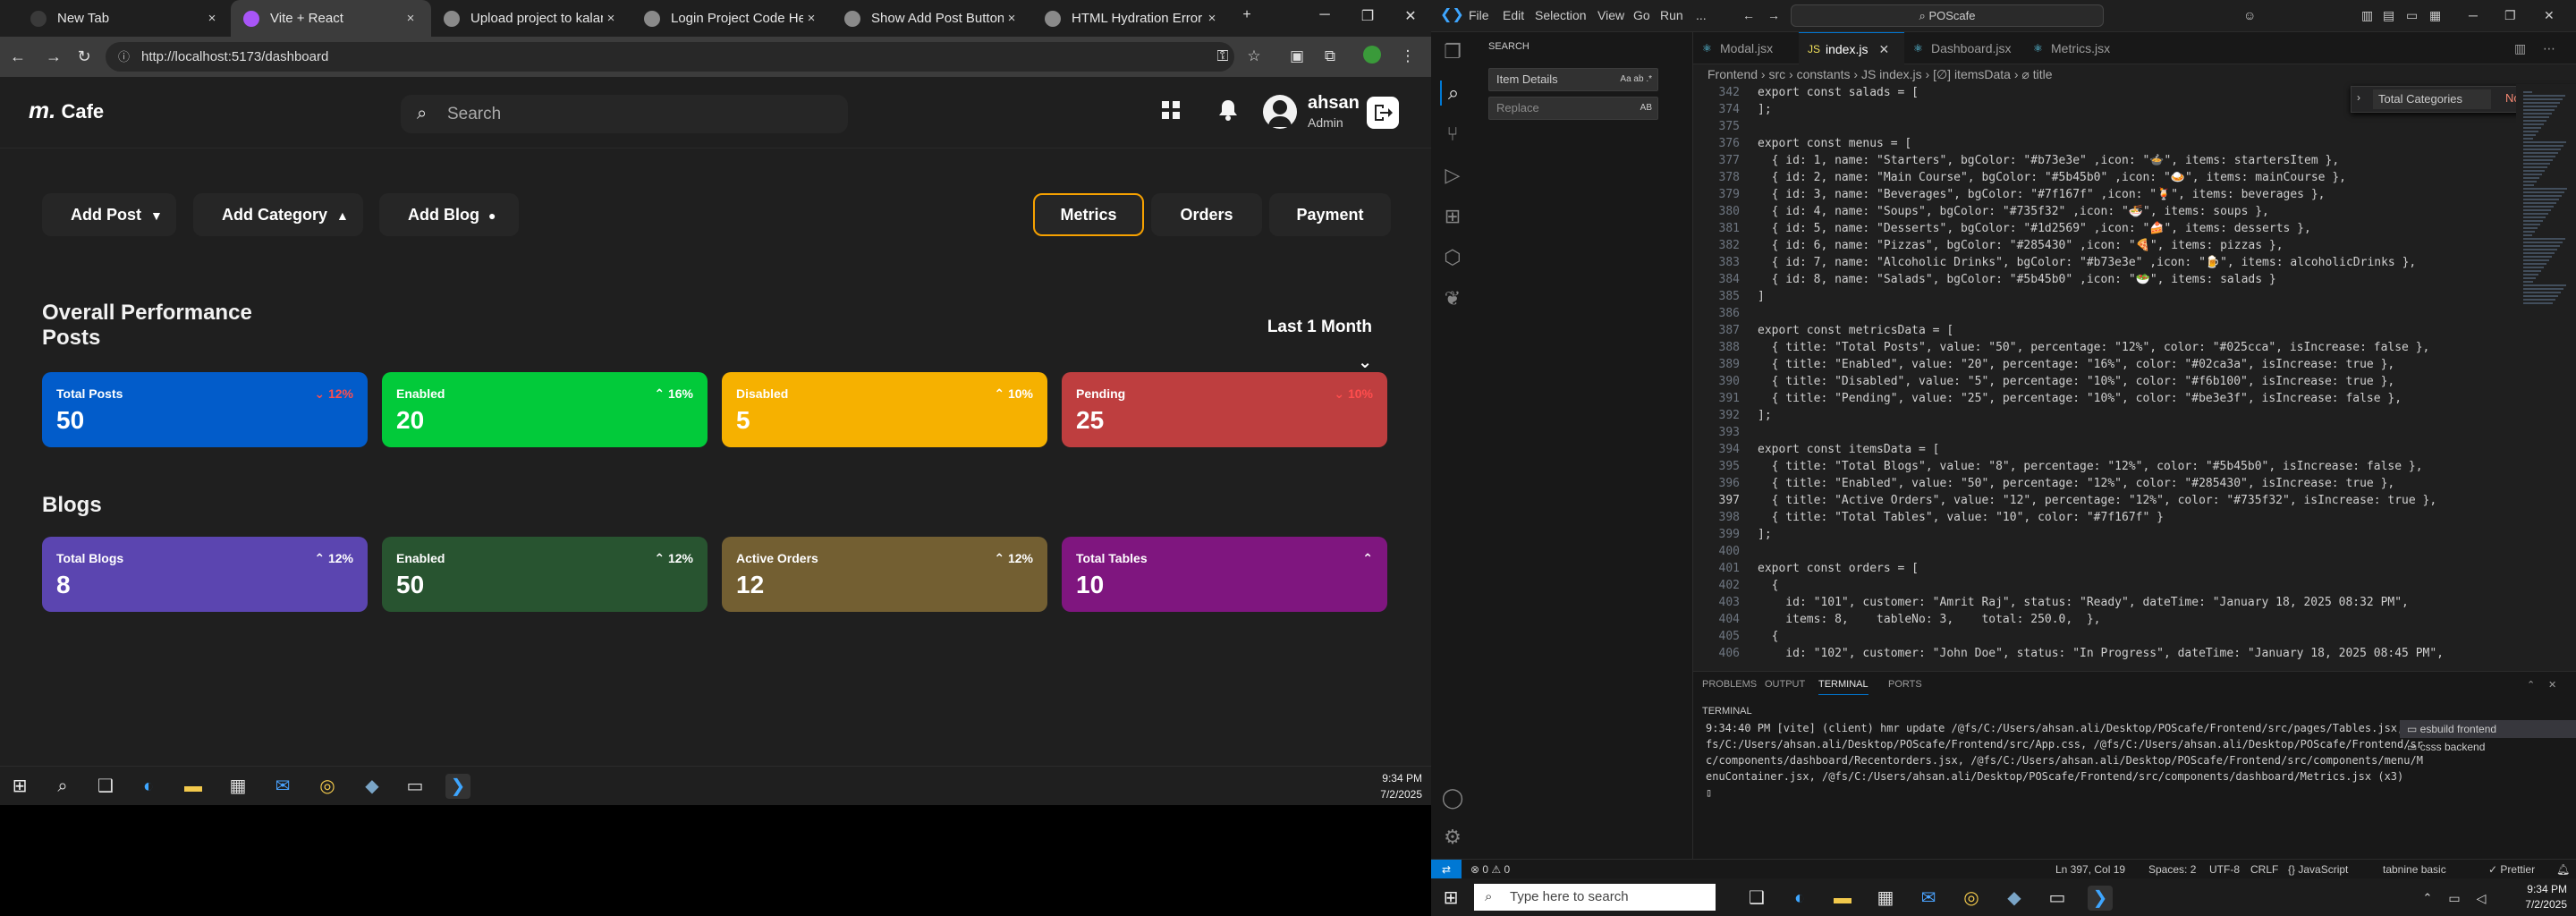  I want to click on close-window-icon: ✕, so click(2549, 15).